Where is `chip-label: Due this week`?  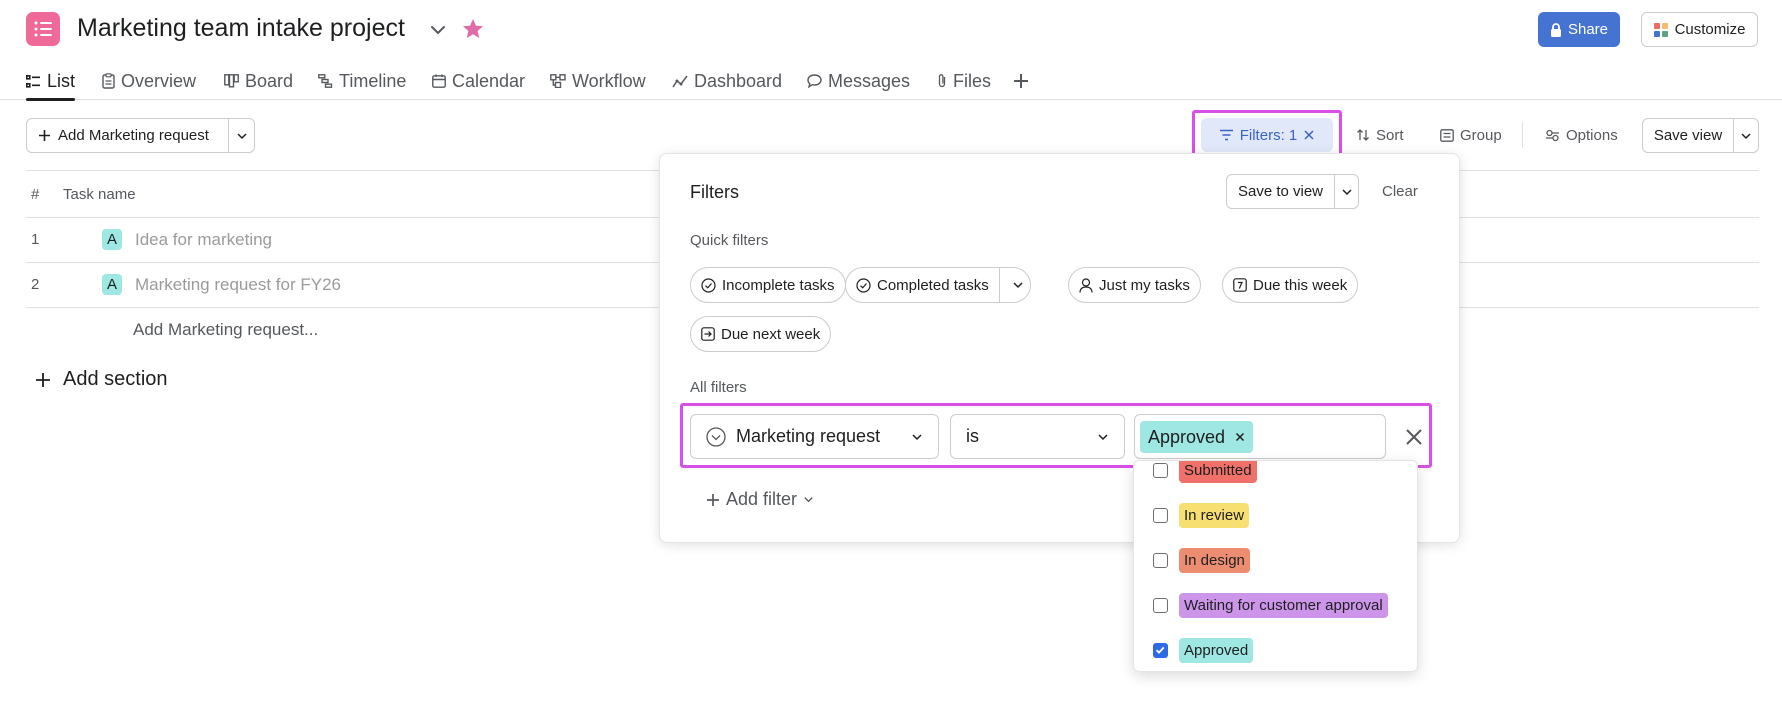
chip-label: Due this week is located at coordinates (1300, 285).